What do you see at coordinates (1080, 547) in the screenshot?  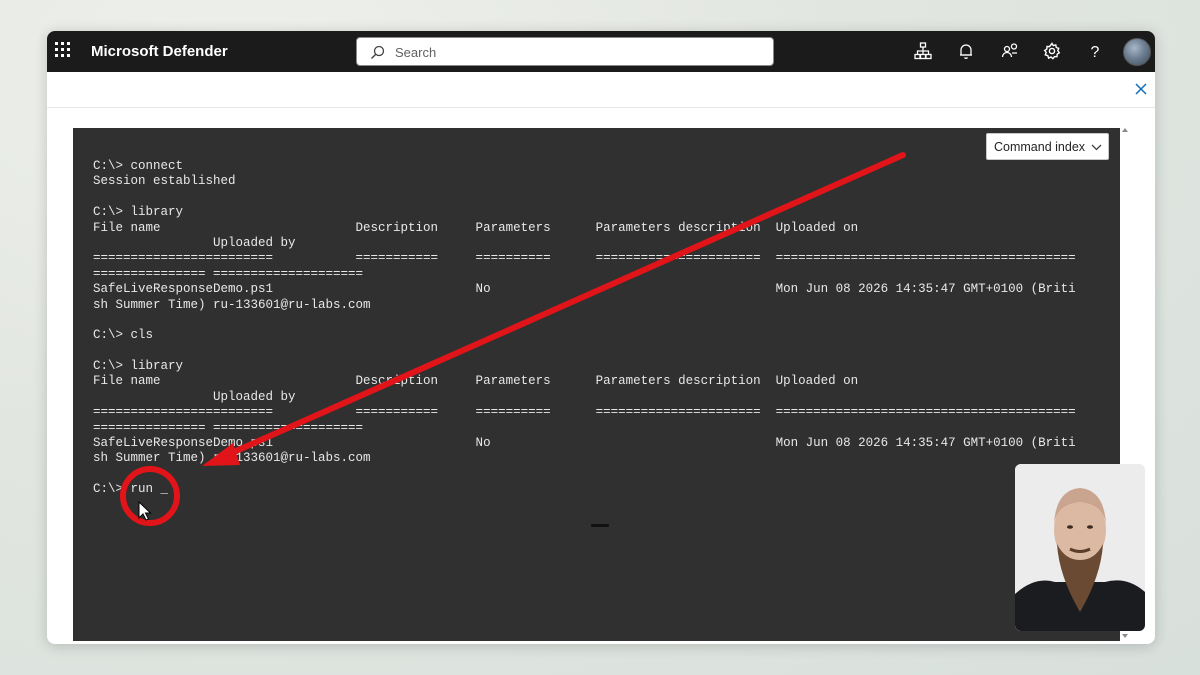 I see `presenter-webcam` at bounding box center [1080, 547].